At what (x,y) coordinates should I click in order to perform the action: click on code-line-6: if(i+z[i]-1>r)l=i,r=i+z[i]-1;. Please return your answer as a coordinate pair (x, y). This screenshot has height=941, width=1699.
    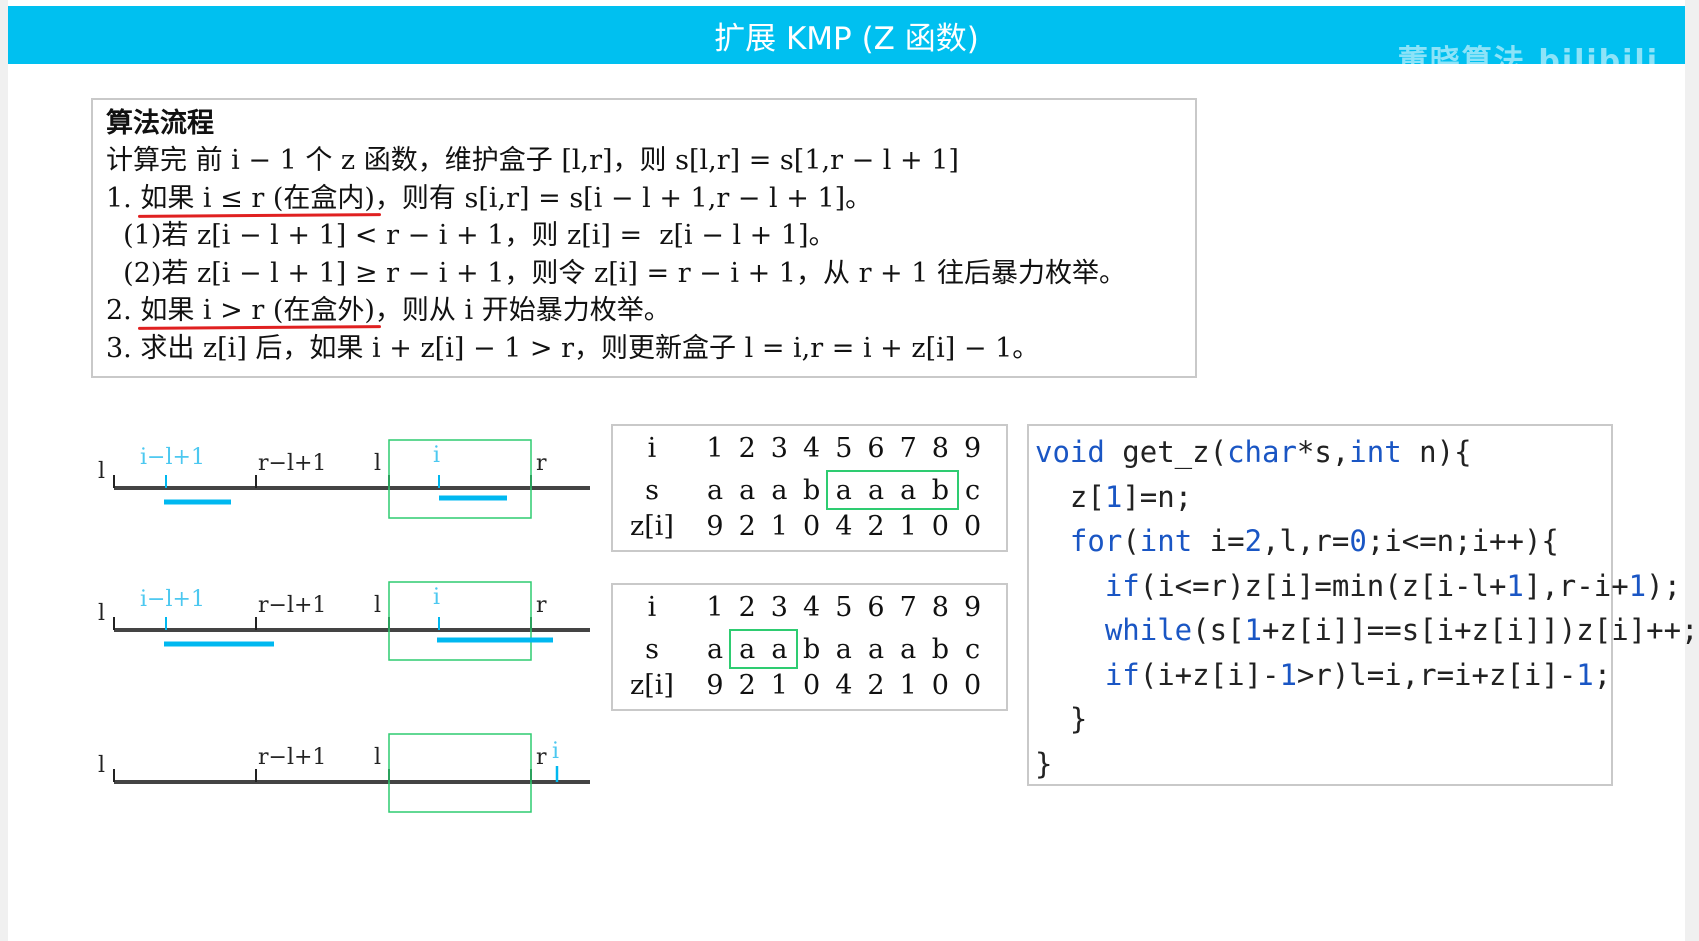
    Looking at the image, I should click on (1358, 674).